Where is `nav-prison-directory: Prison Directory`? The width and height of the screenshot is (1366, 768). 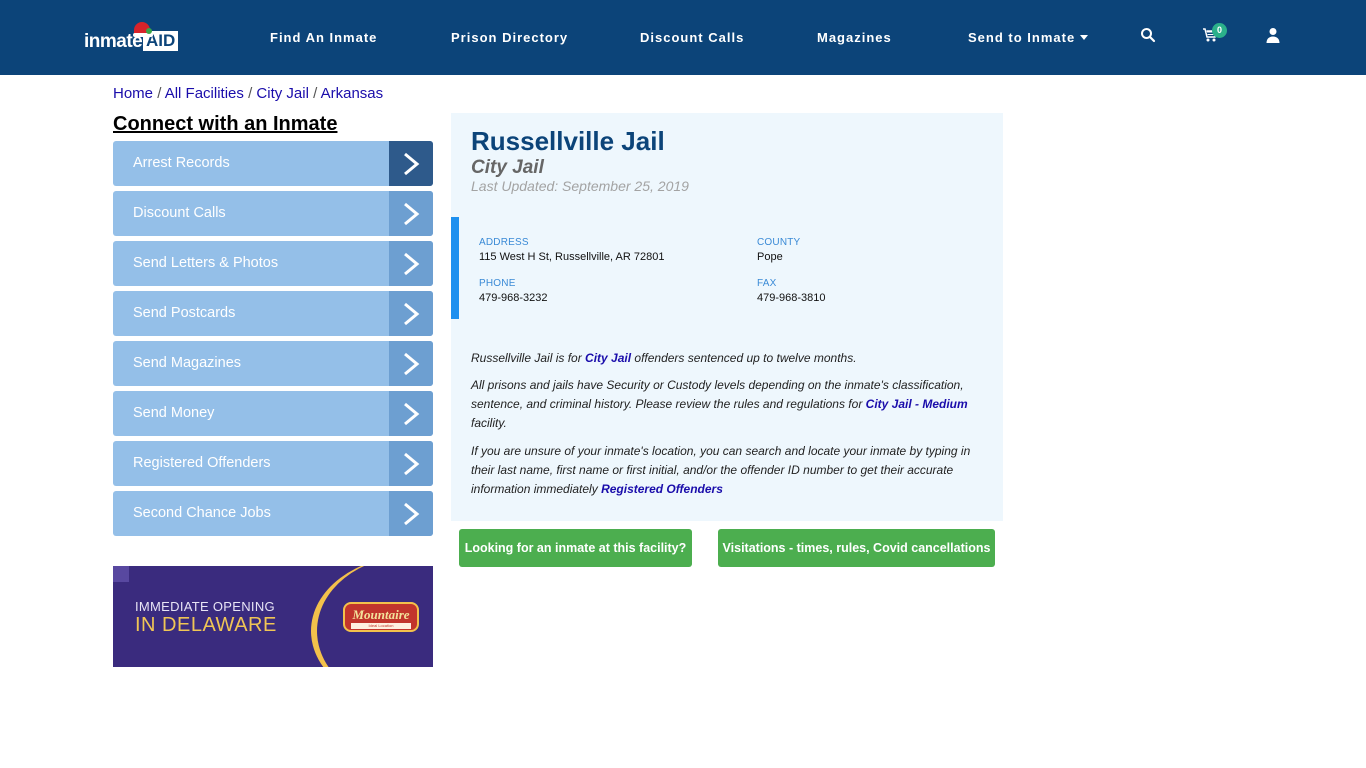 nav-prison-directory: Prison Directory is located at coordinates (509, 37).